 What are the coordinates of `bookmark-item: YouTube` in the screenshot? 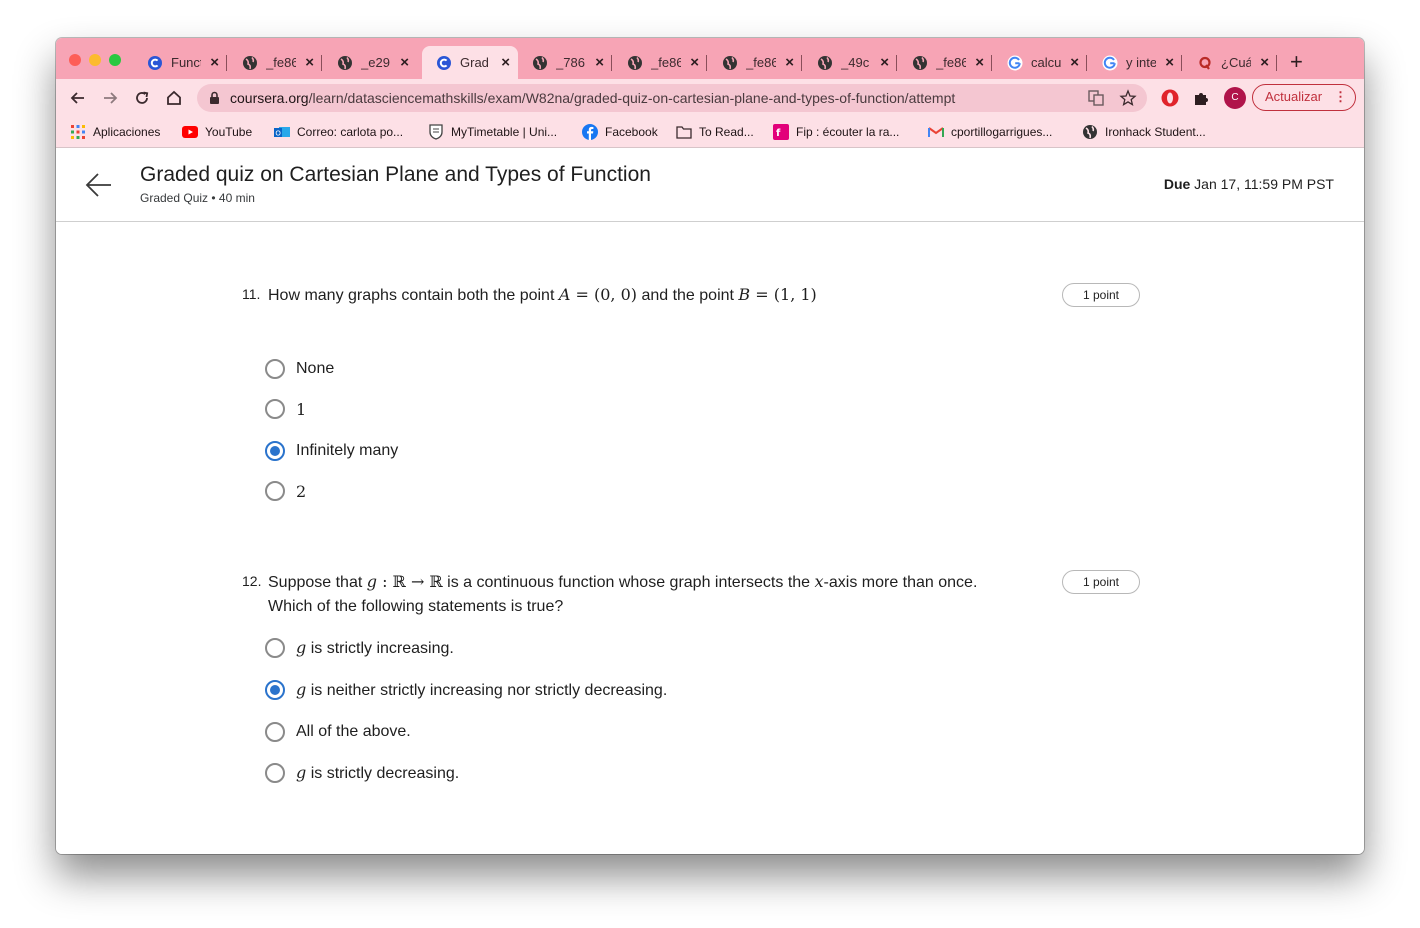 It's located at (217, 132).